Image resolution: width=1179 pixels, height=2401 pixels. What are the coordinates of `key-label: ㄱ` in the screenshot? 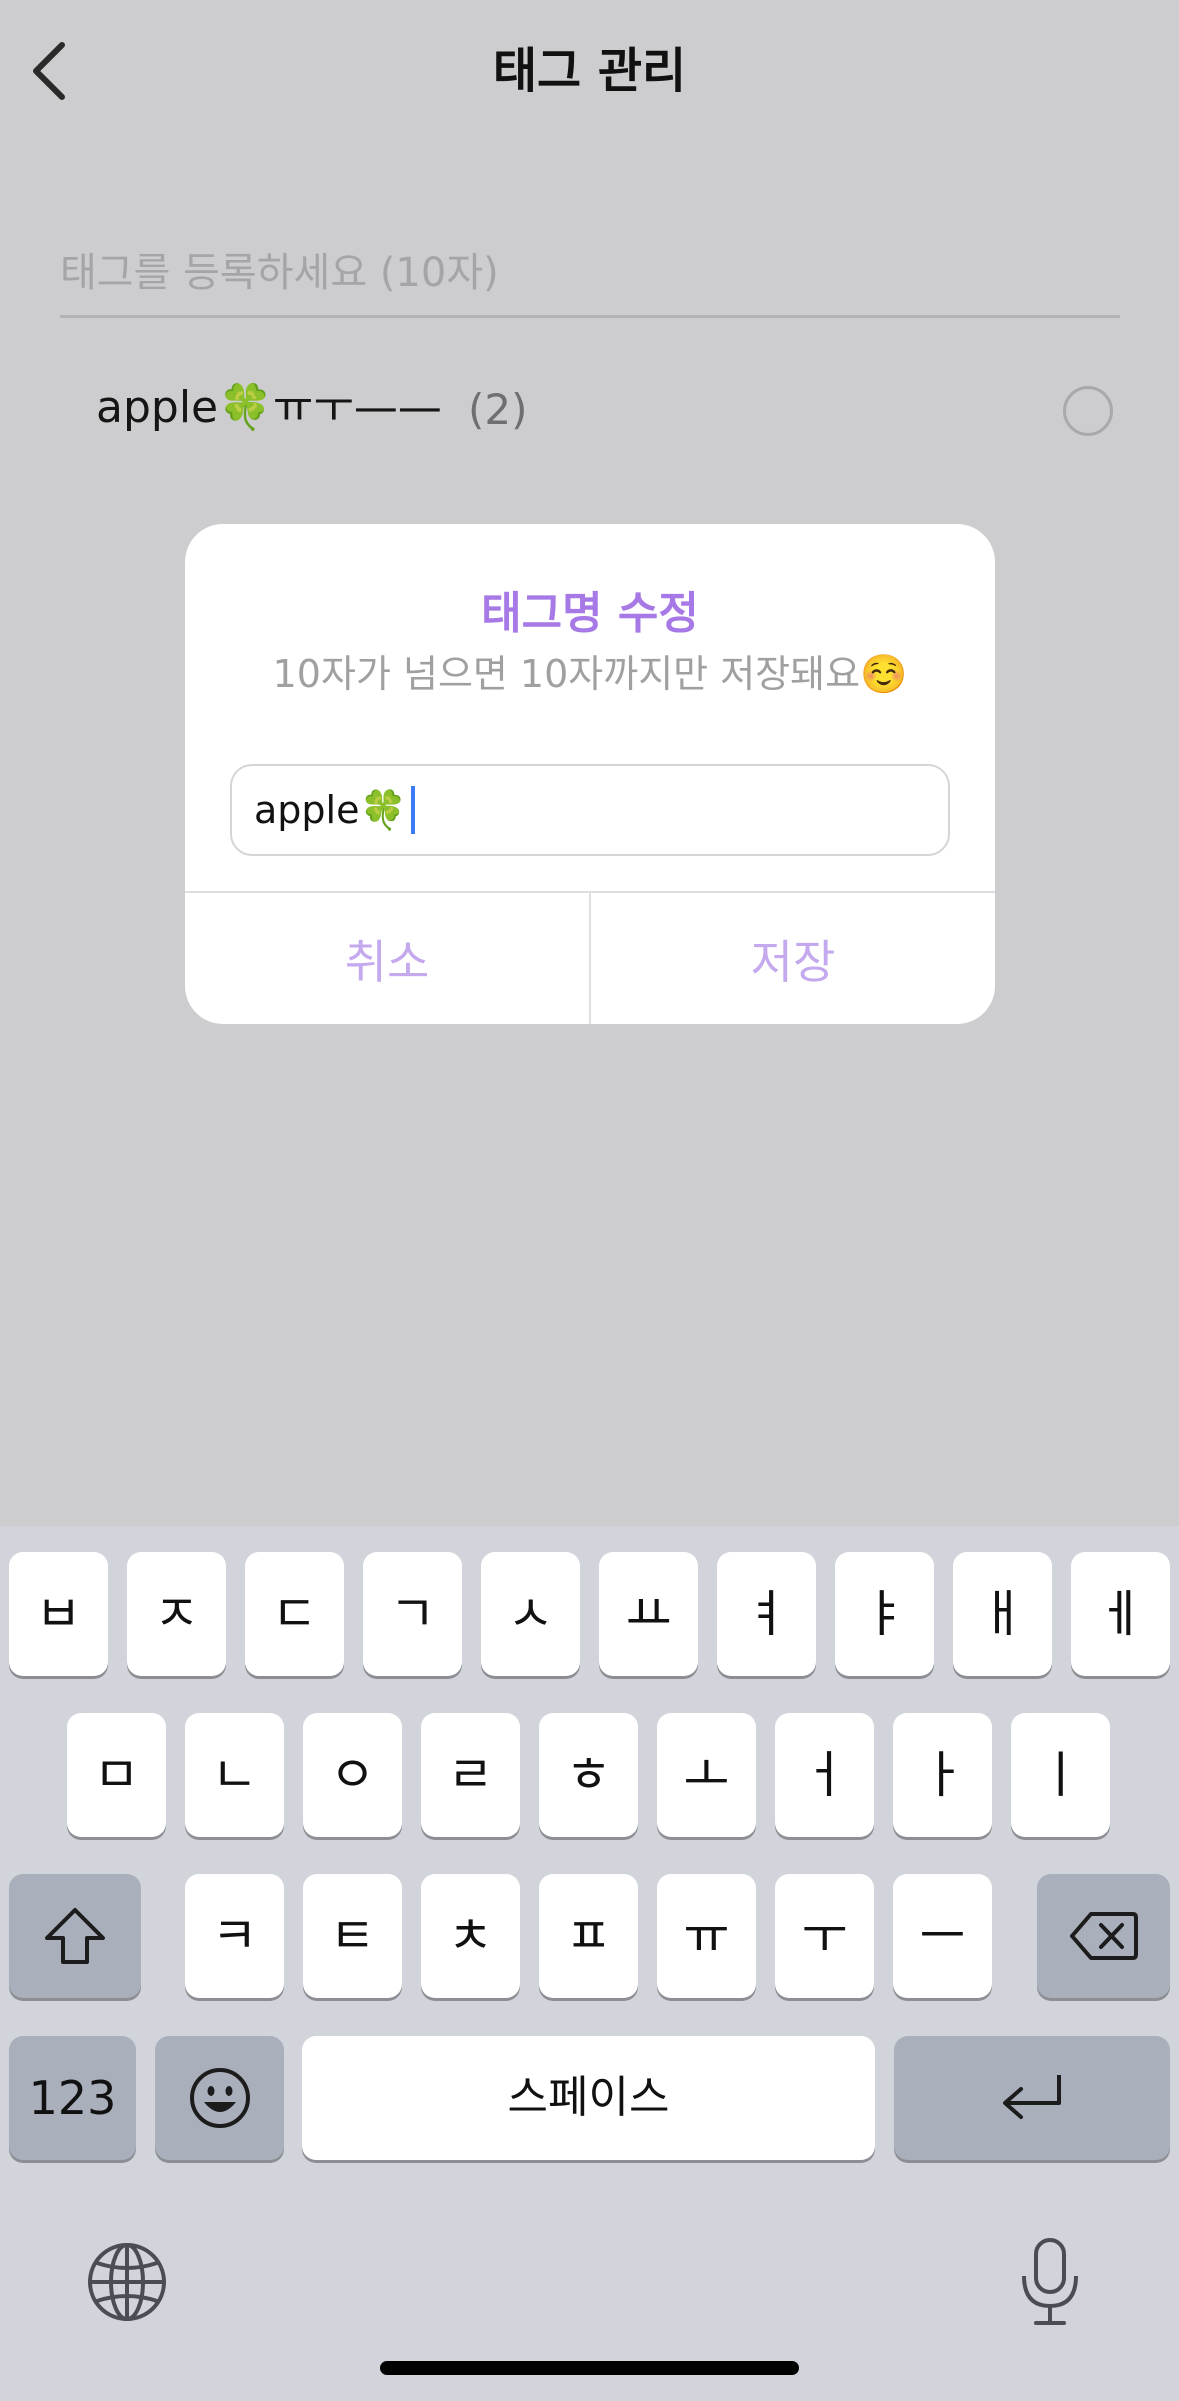 It's located at (412, 1614).